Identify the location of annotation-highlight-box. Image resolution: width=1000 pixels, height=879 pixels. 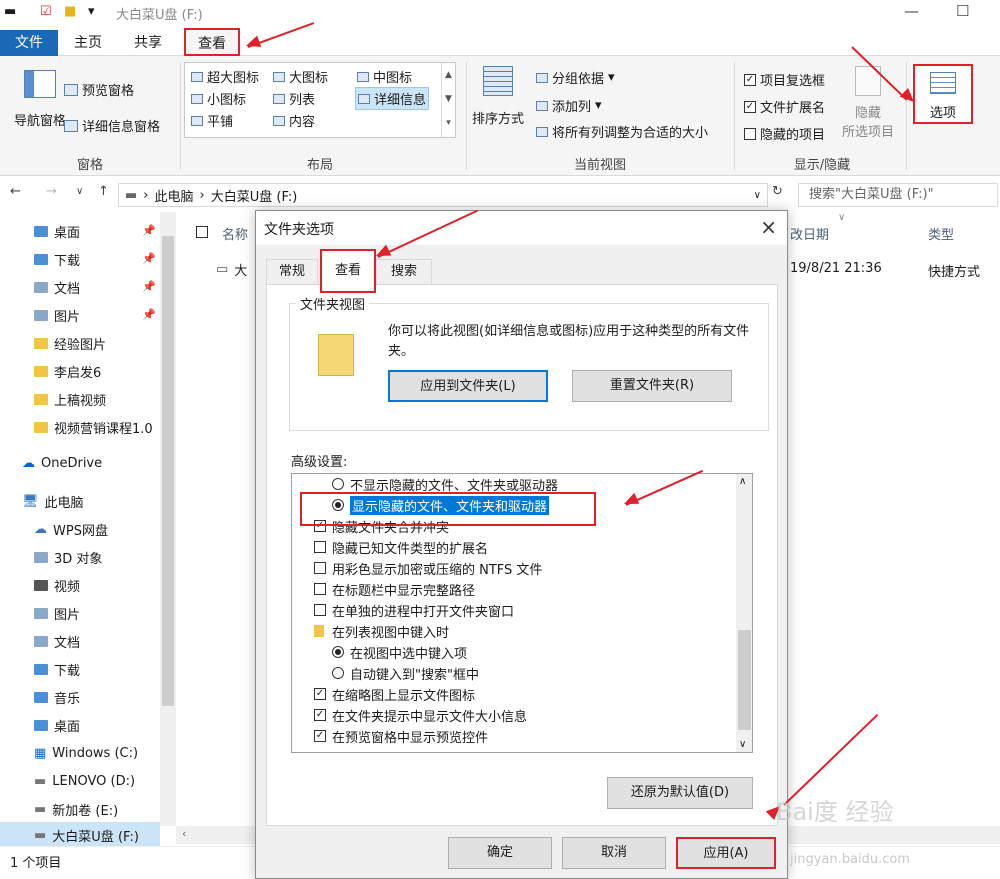
(448, 509).